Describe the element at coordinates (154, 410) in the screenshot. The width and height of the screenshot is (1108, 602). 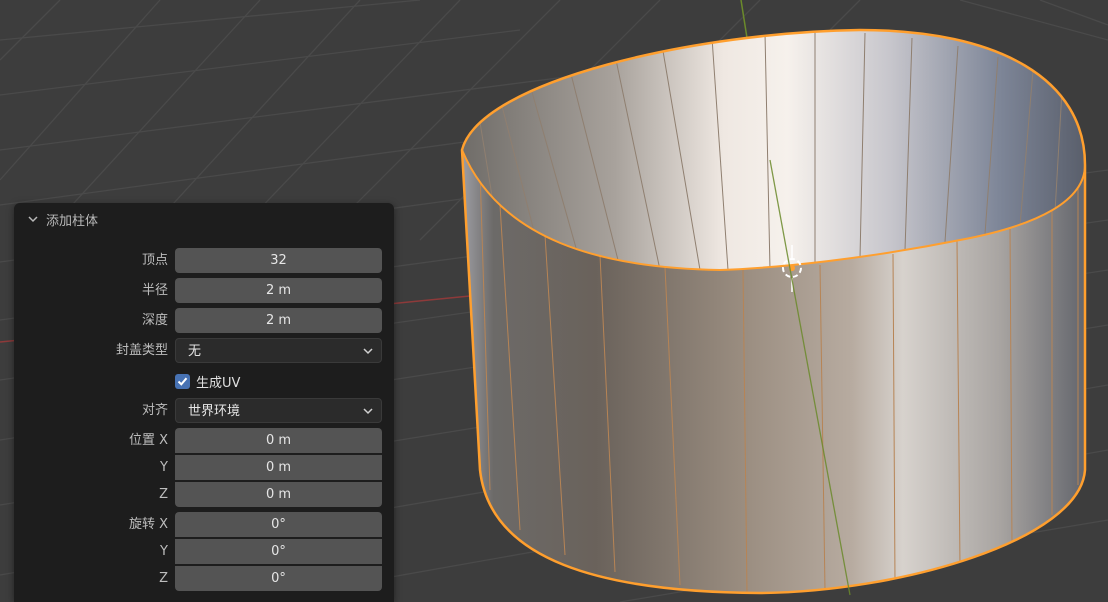
I see `align-label: 对齐` at that location.